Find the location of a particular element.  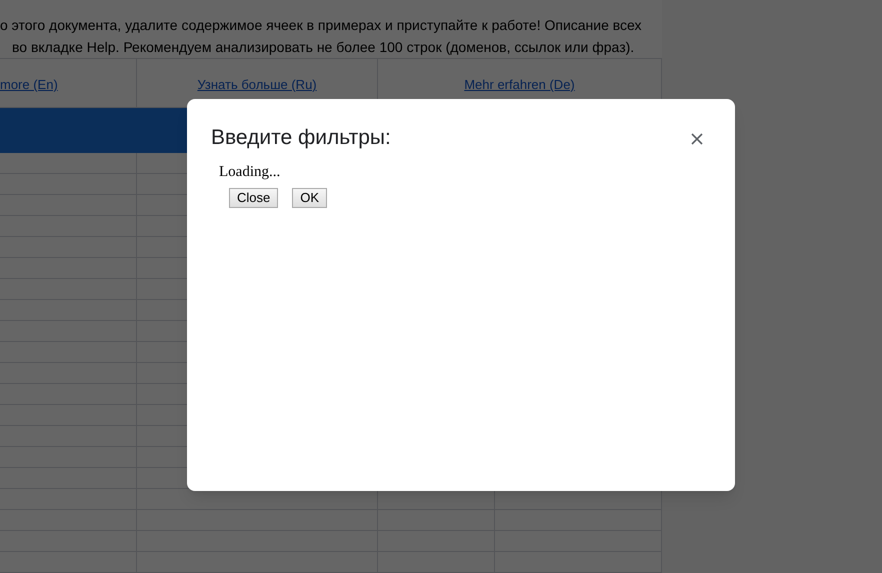

dialog-title: Введите фильтры: is located at coordinates (301, 138).